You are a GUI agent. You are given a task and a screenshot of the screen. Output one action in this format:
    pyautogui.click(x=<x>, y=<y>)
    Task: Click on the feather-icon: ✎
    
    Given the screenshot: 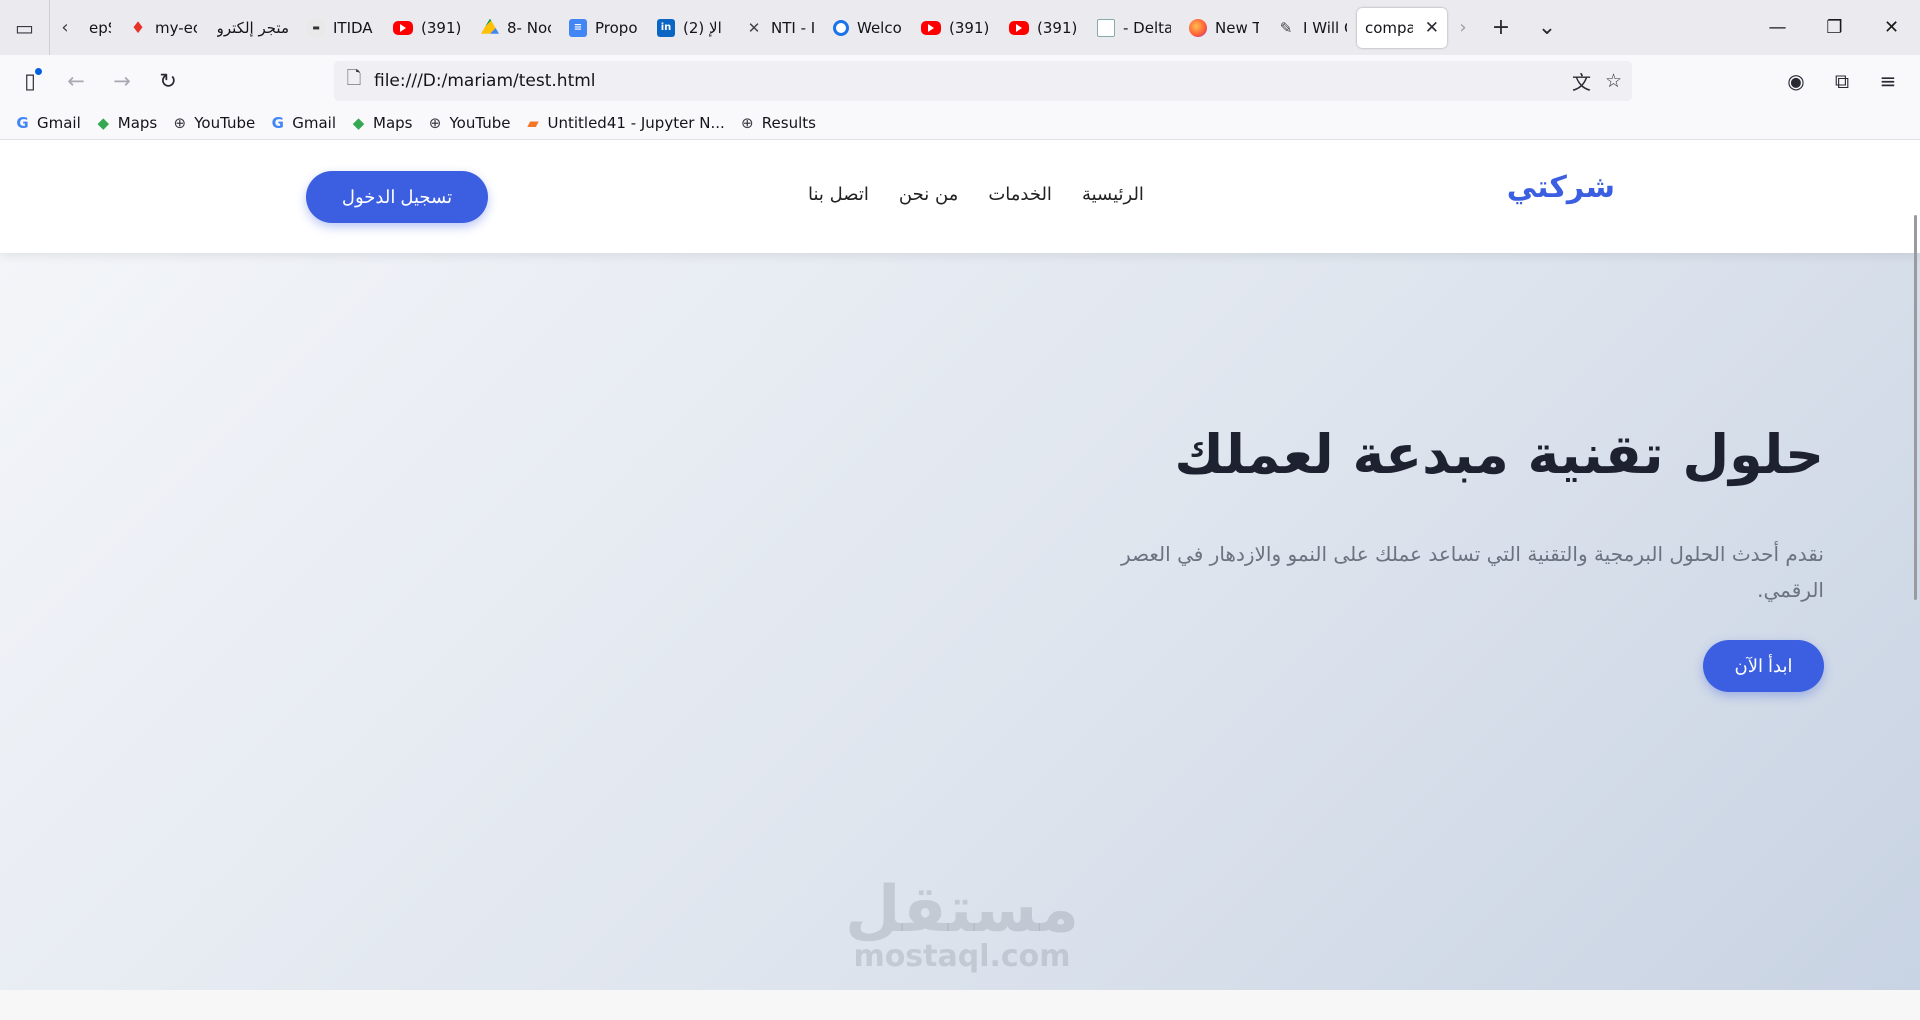 What is the action you would take?
    pyautogui.click(x=1286, y=27)
    